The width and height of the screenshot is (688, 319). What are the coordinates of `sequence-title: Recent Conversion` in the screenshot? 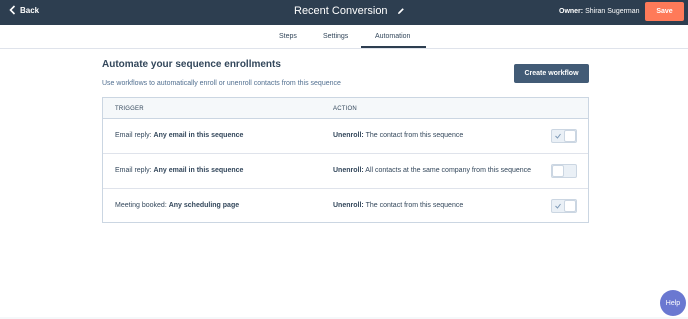 It's located at (349, 11).